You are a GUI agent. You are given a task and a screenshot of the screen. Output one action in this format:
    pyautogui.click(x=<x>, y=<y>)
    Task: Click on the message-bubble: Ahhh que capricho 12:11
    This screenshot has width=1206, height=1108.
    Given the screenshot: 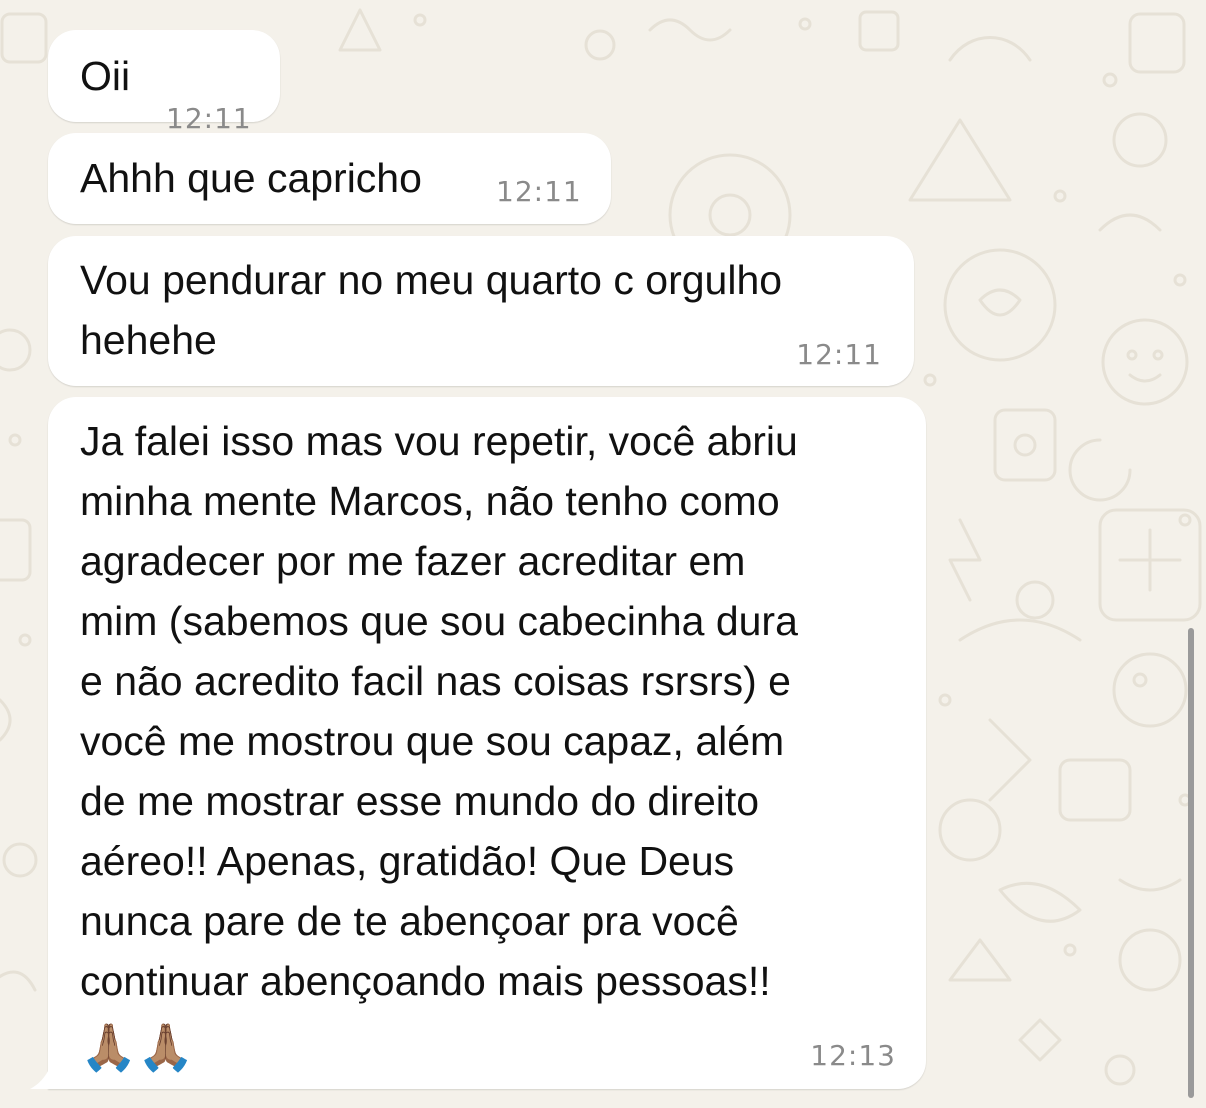 What is the action you would take?
    pyautogui.click(x=329, y=178)
    